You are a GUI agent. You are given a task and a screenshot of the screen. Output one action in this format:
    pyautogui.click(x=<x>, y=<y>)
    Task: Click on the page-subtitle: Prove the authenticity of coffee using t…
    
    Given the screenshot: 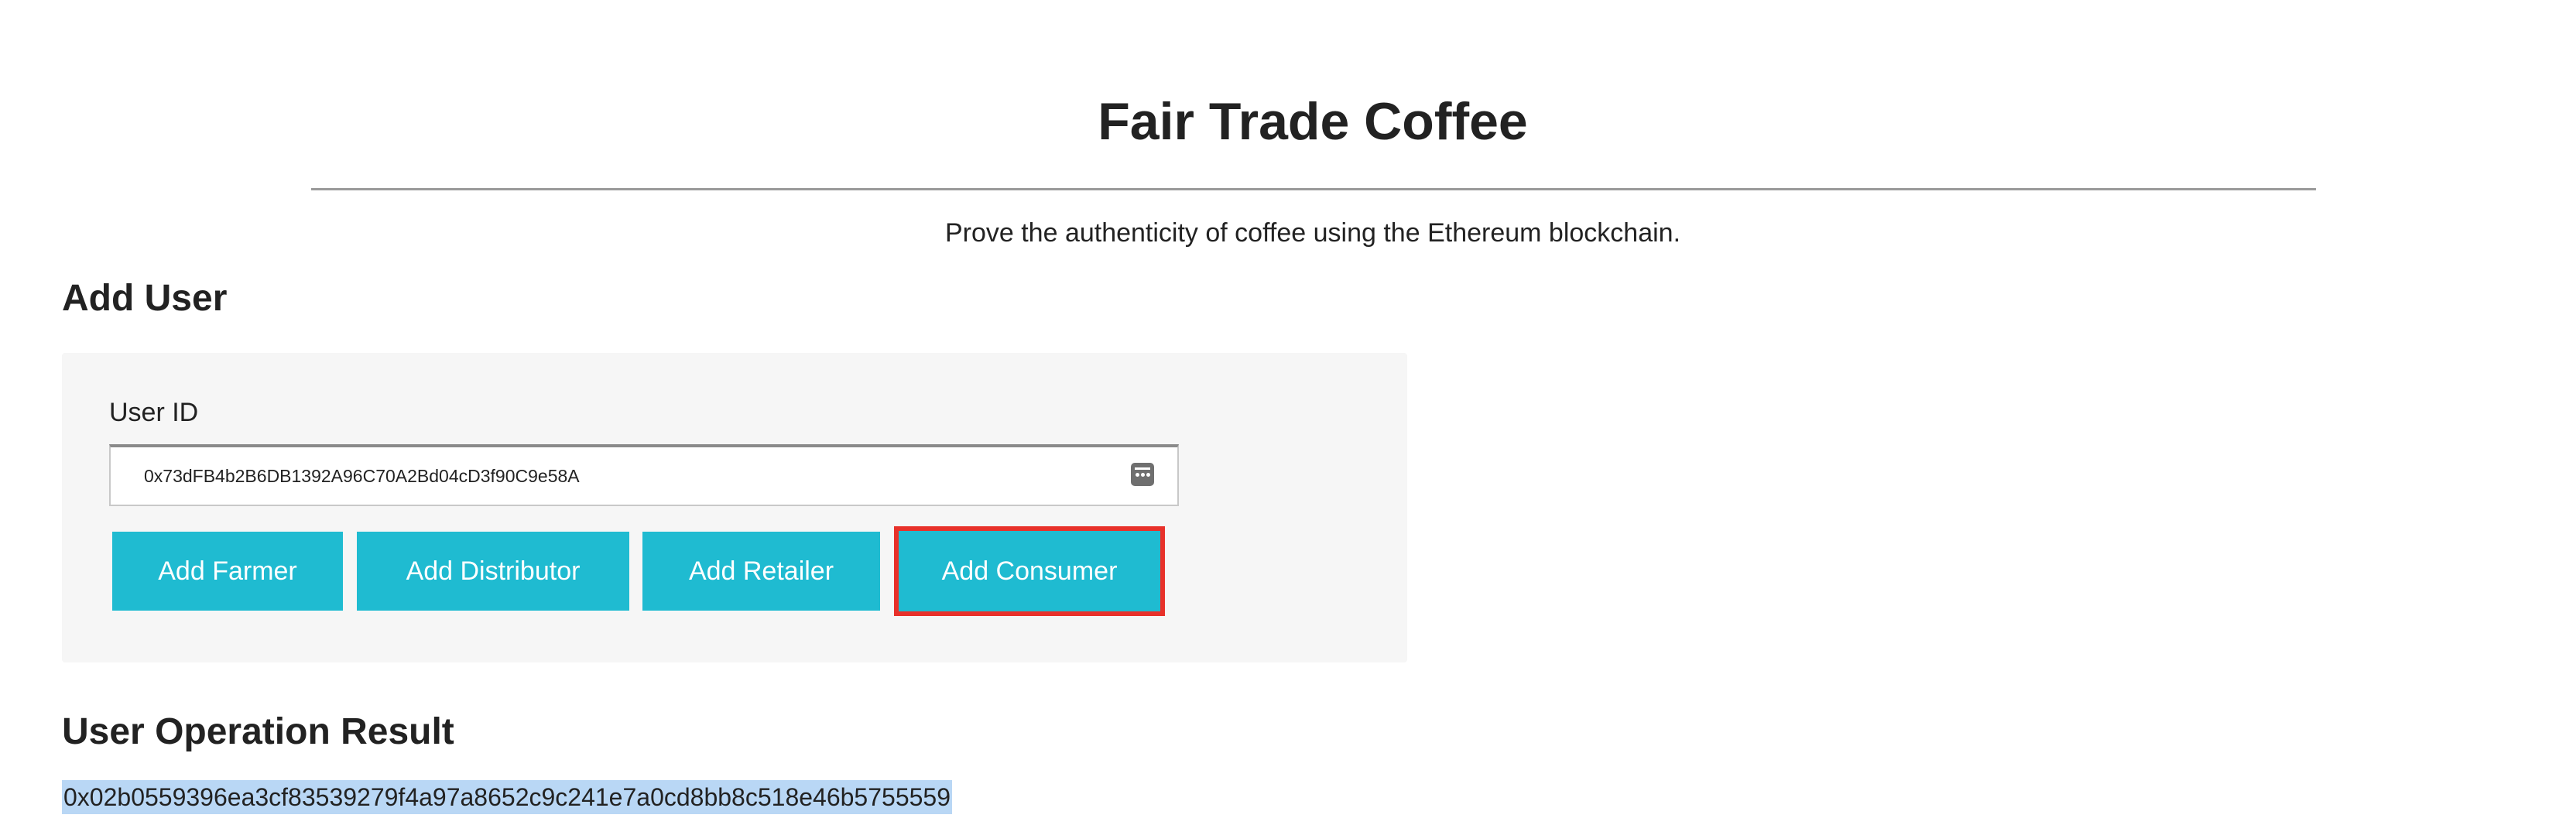 What is the action you would take?
    pyautogui.click(x=1312, y=233)
    